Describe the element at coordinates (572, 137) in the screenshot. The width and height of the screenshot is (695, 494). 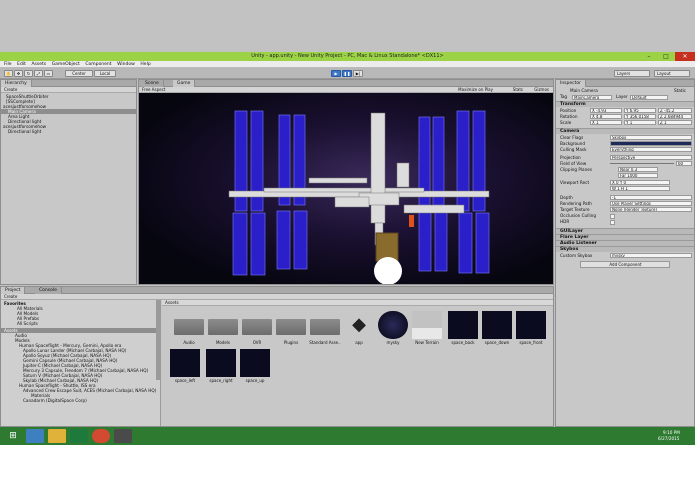
I see `camera-prop-label: Clear Flags` at that location.